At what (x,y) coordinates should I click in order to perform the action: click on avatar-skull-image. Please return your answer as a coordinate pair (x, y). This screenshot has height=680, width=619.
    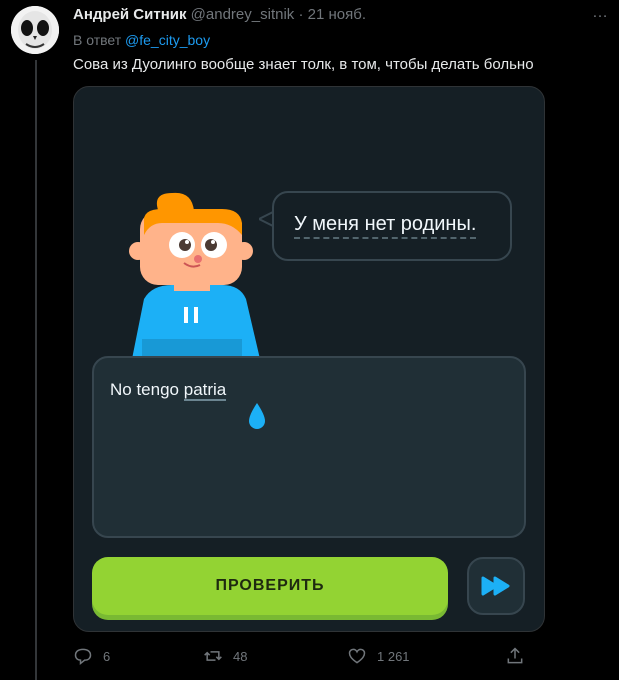
    Looking at the image, I should click on (35, 30).